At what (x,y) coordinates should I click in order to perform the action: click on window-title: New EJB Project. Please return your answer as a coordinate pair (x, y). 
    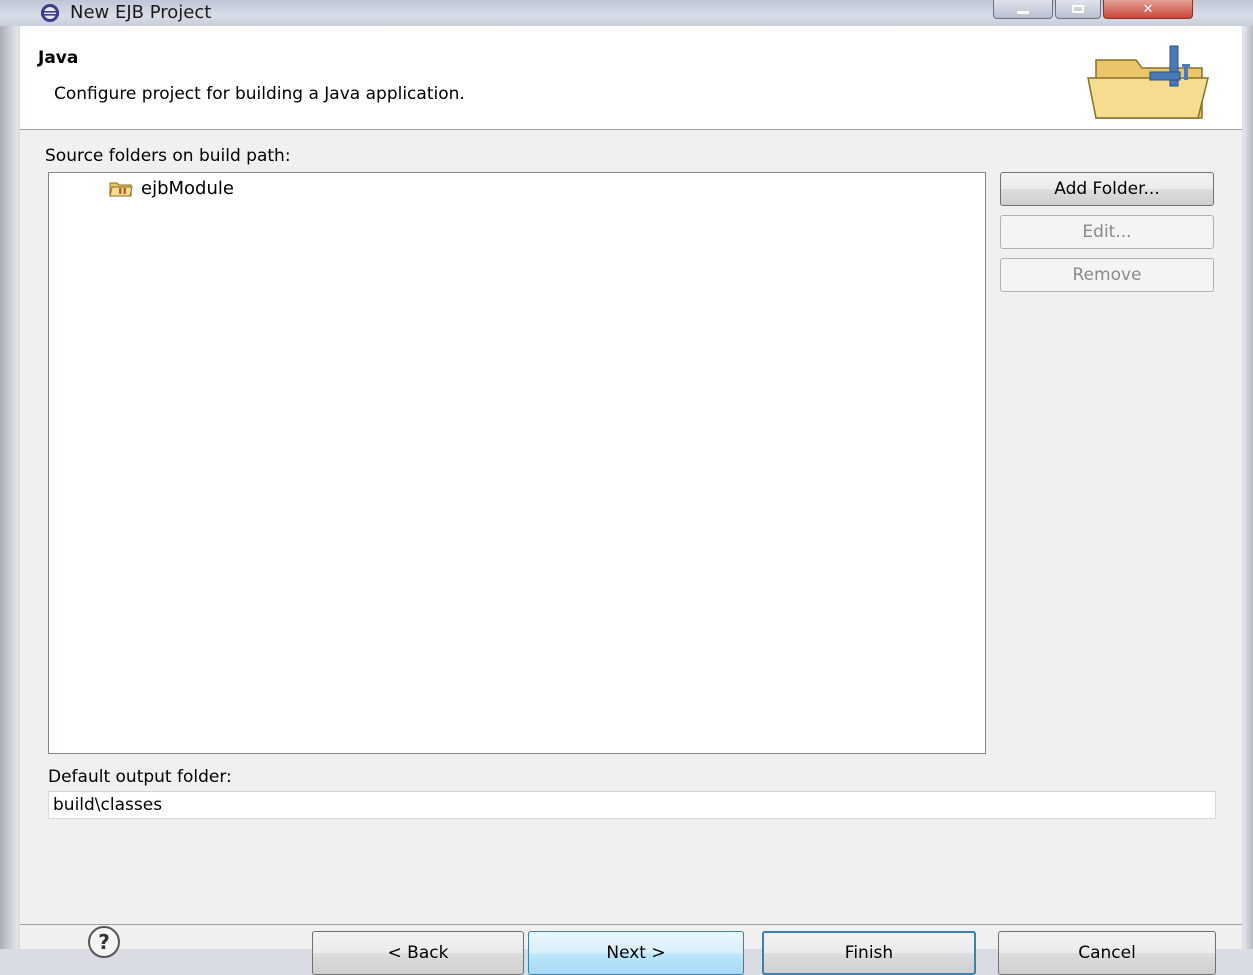
    Looking at the image, I should click on (141, 12).